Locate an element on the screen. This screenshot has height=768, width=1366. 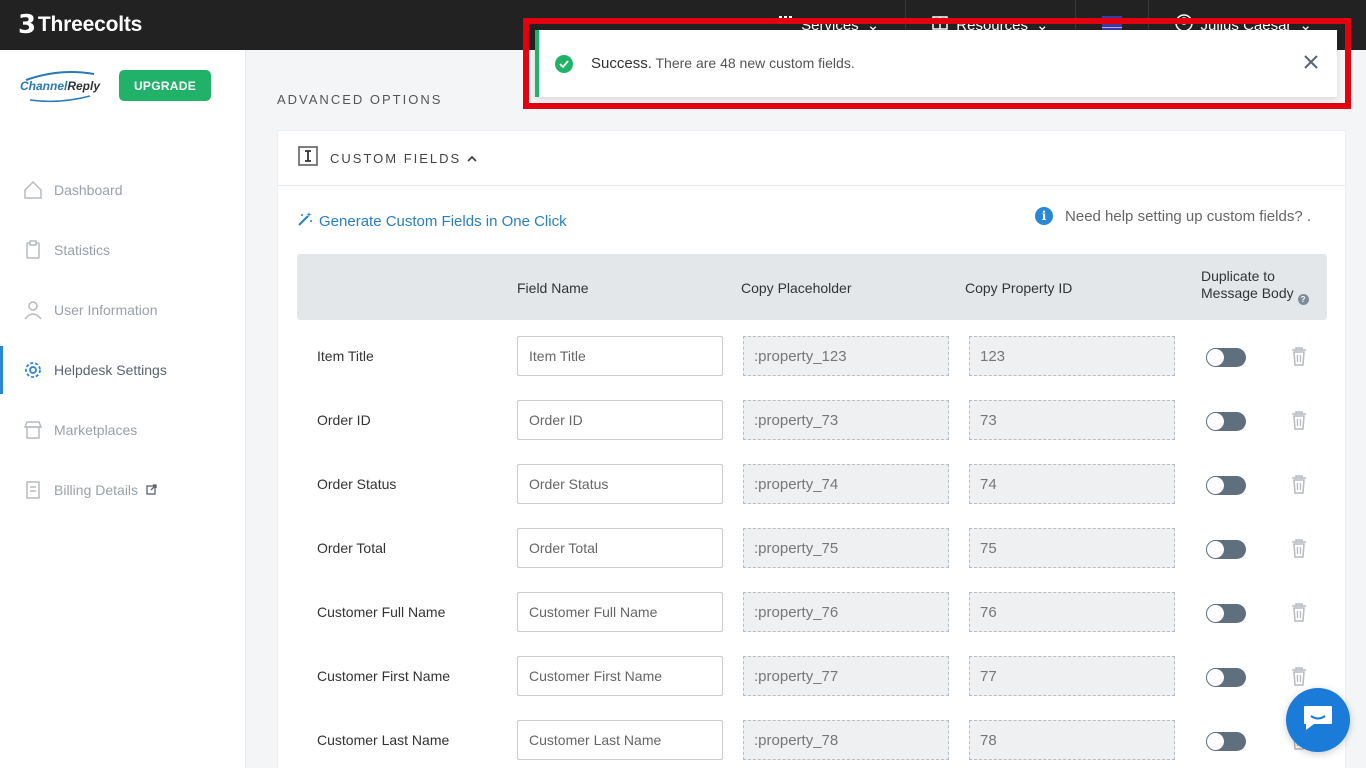
copy-property-id-field: 75 is located at coordinates (1072, 548).